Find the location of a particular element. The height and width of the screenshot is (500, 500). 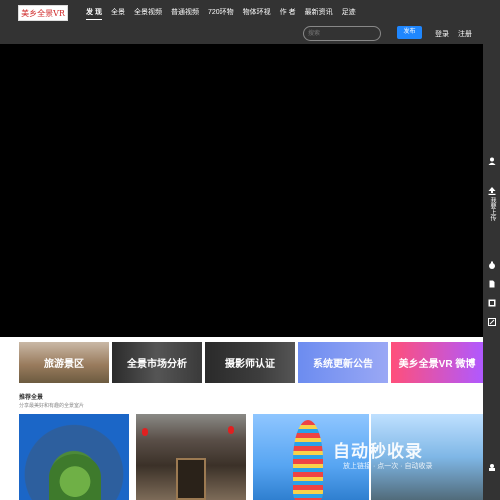

user-icon is located at coordinates (491, 160).